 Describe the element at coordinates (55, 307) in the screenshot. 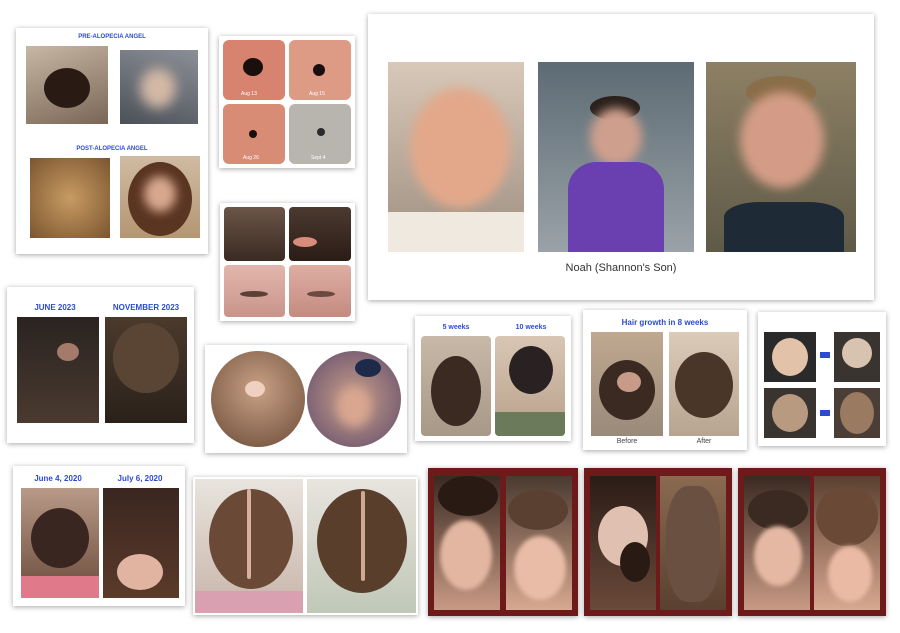

I see `label-june-2023: JUNE 2023` at that location.